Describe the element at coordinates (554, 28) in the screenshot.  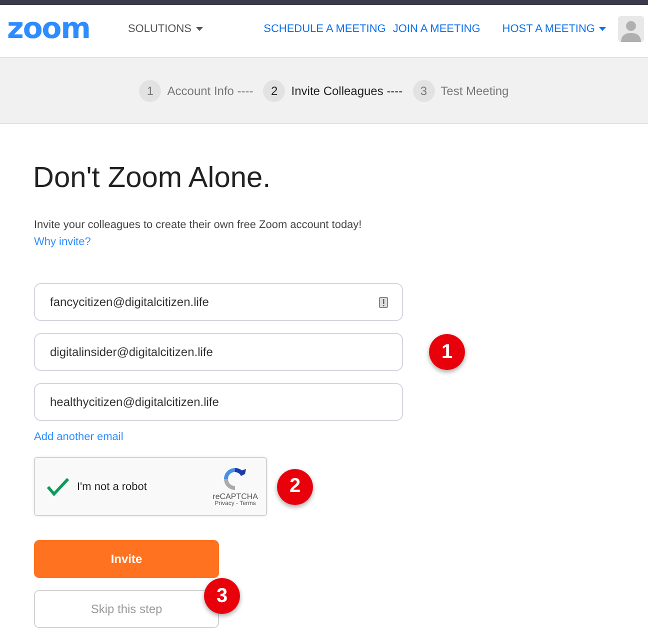
I see `host-meeting-menu: HOST A MEETING` at that location.